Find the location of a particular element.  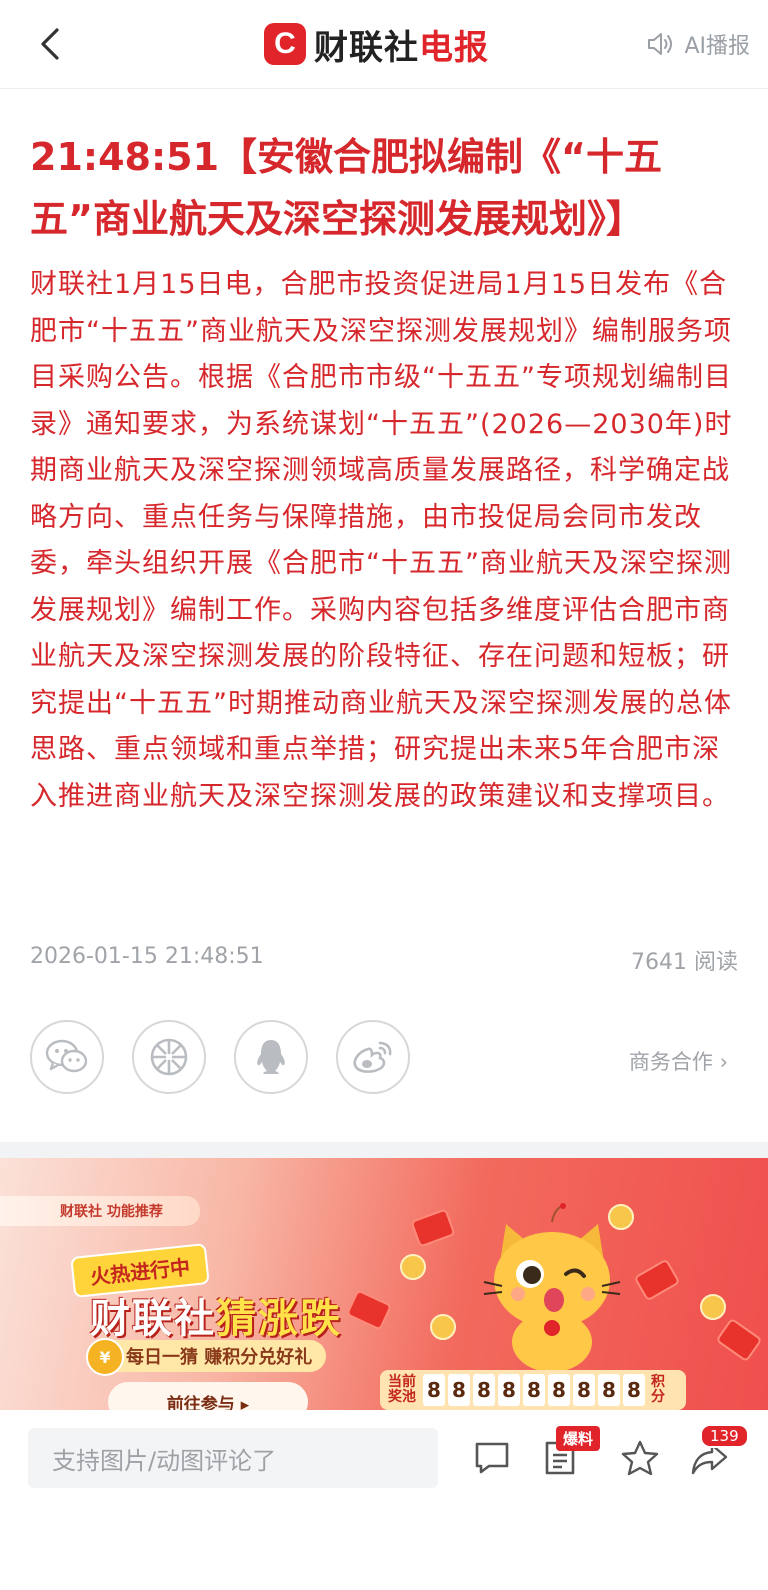

report-badge: 爆料 is located at coordinates (578, 1438).